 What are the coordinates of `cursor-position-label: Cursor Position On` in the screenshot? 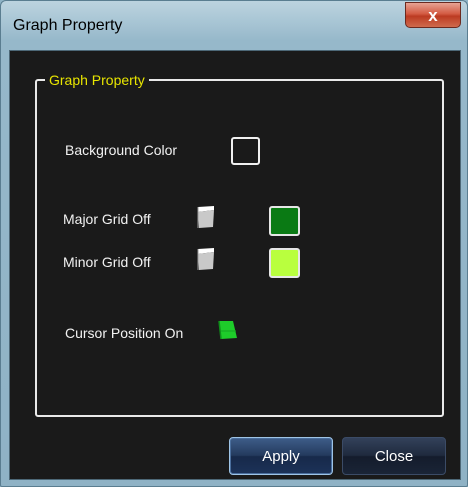 It's located at (124, 333).